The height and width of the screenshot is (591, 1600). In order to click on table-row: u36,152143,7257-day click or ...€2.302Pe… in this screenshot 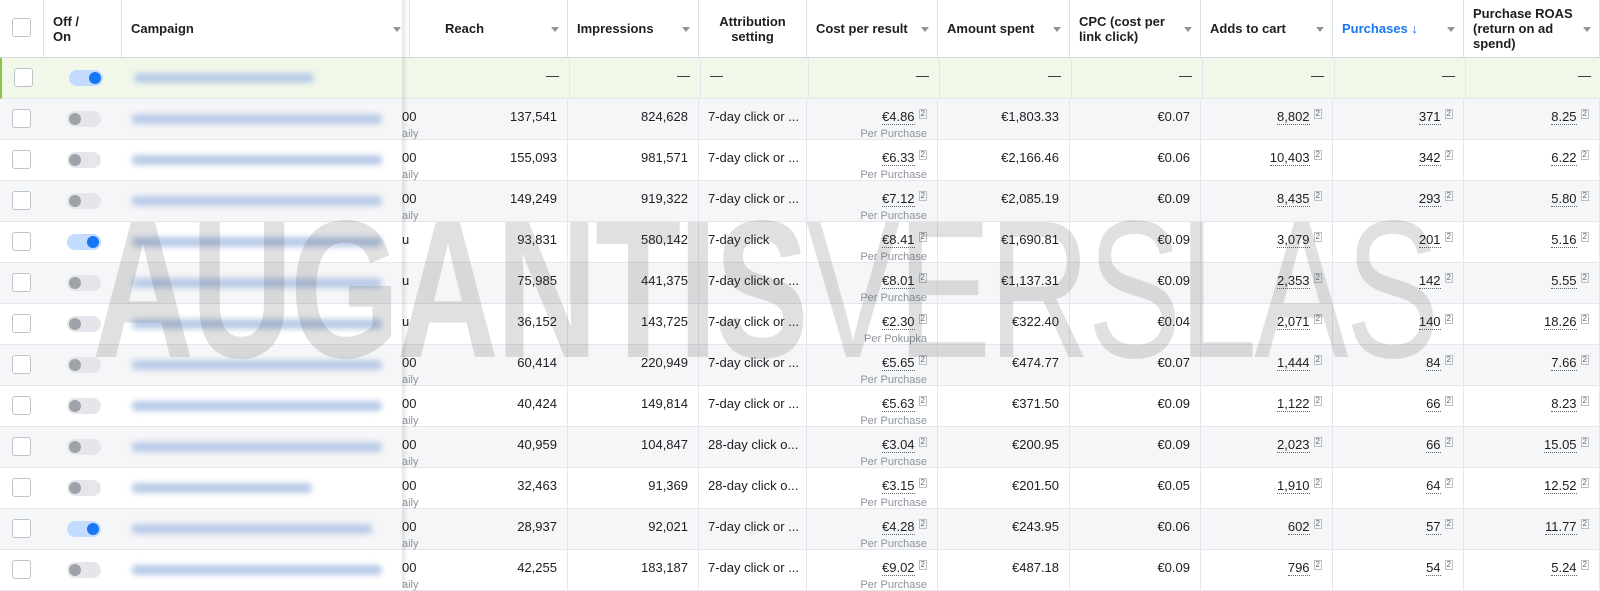, I will do `click(800, 324)`.